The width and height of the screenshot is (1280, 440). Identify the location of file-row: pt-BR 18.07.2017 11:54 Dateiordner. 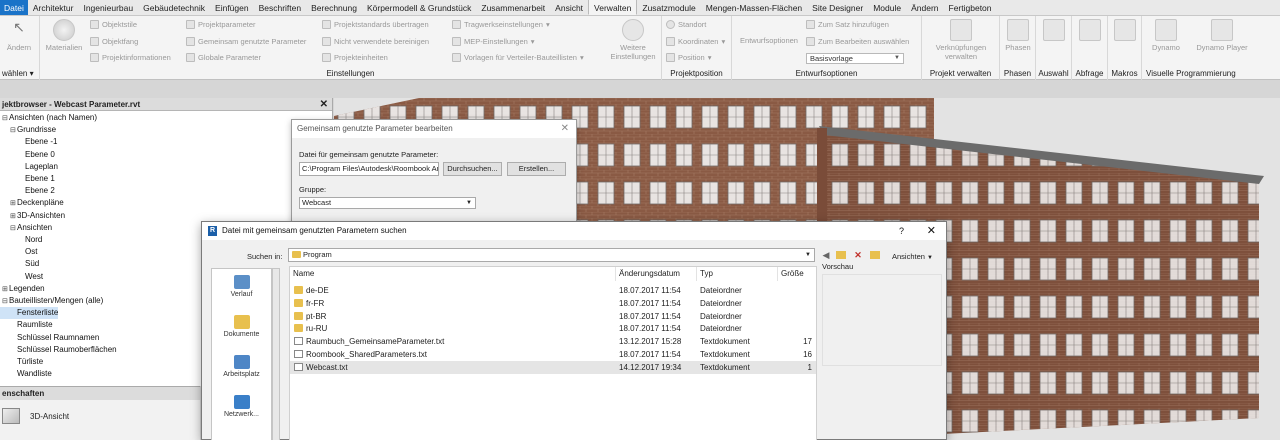
(553, 316).